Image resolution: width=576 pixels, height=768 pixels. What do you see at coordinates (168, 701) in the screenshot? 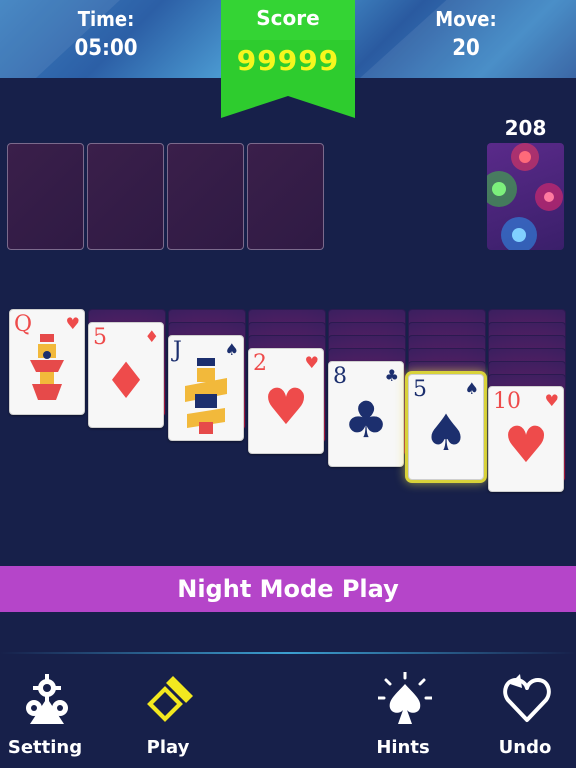
I see `play-cards-icon` at bounding box center [168, 701].